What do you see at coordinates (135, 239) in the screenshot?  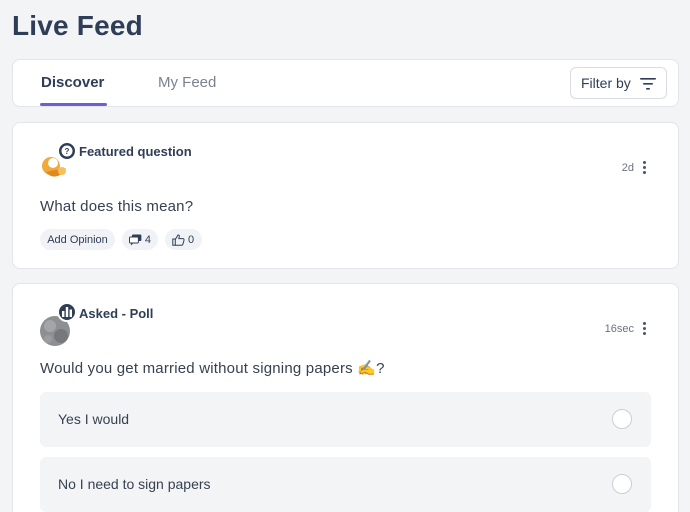 I see `comments-icon` at bounding box center [135, 239].